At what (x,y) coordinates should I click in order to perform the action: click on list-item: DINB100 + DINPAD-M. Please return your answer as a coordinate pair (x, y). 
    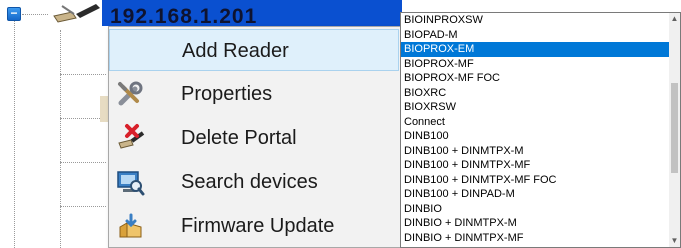
    Looking at the image, I should click on (537, 194).